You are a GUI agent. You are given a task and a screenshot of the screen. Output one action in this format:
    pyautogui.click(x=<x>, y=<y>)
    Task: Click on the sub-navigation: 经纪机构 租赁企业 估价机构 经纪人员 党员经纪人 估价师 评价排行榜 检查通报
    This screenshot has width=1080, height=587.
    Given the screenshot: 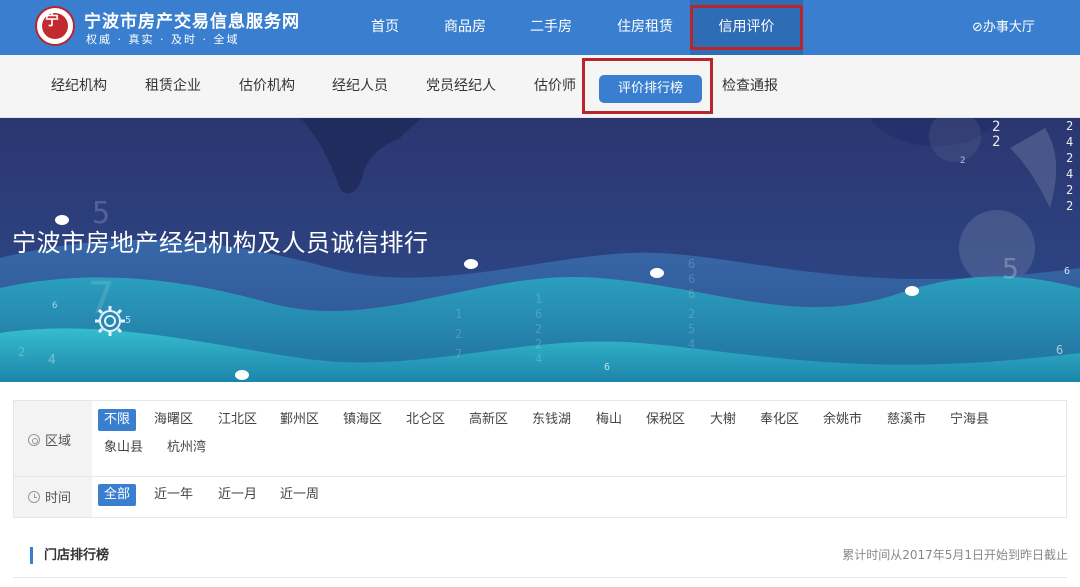 What is the action you would take?
    pyautogui.click(x=540, y=86)
    